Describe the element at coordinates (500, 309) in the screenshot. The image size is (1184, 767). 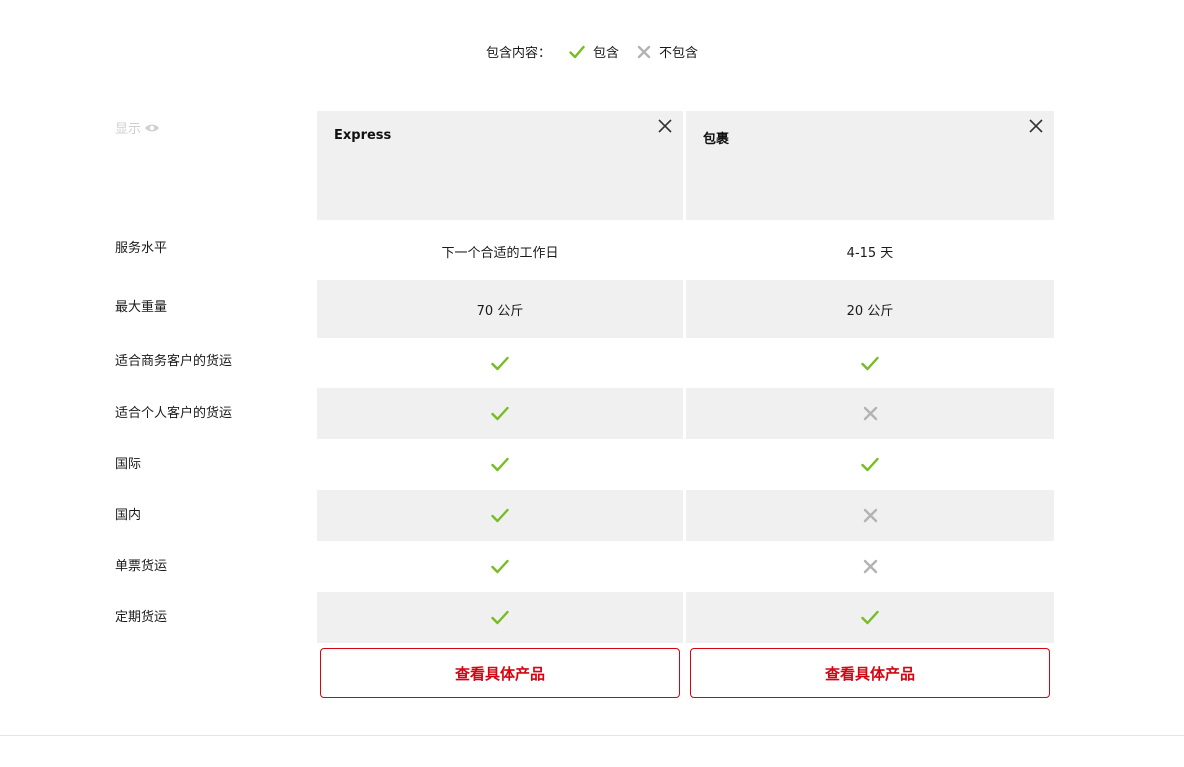
I see `comparison-cell: 70 公斤` at that location.